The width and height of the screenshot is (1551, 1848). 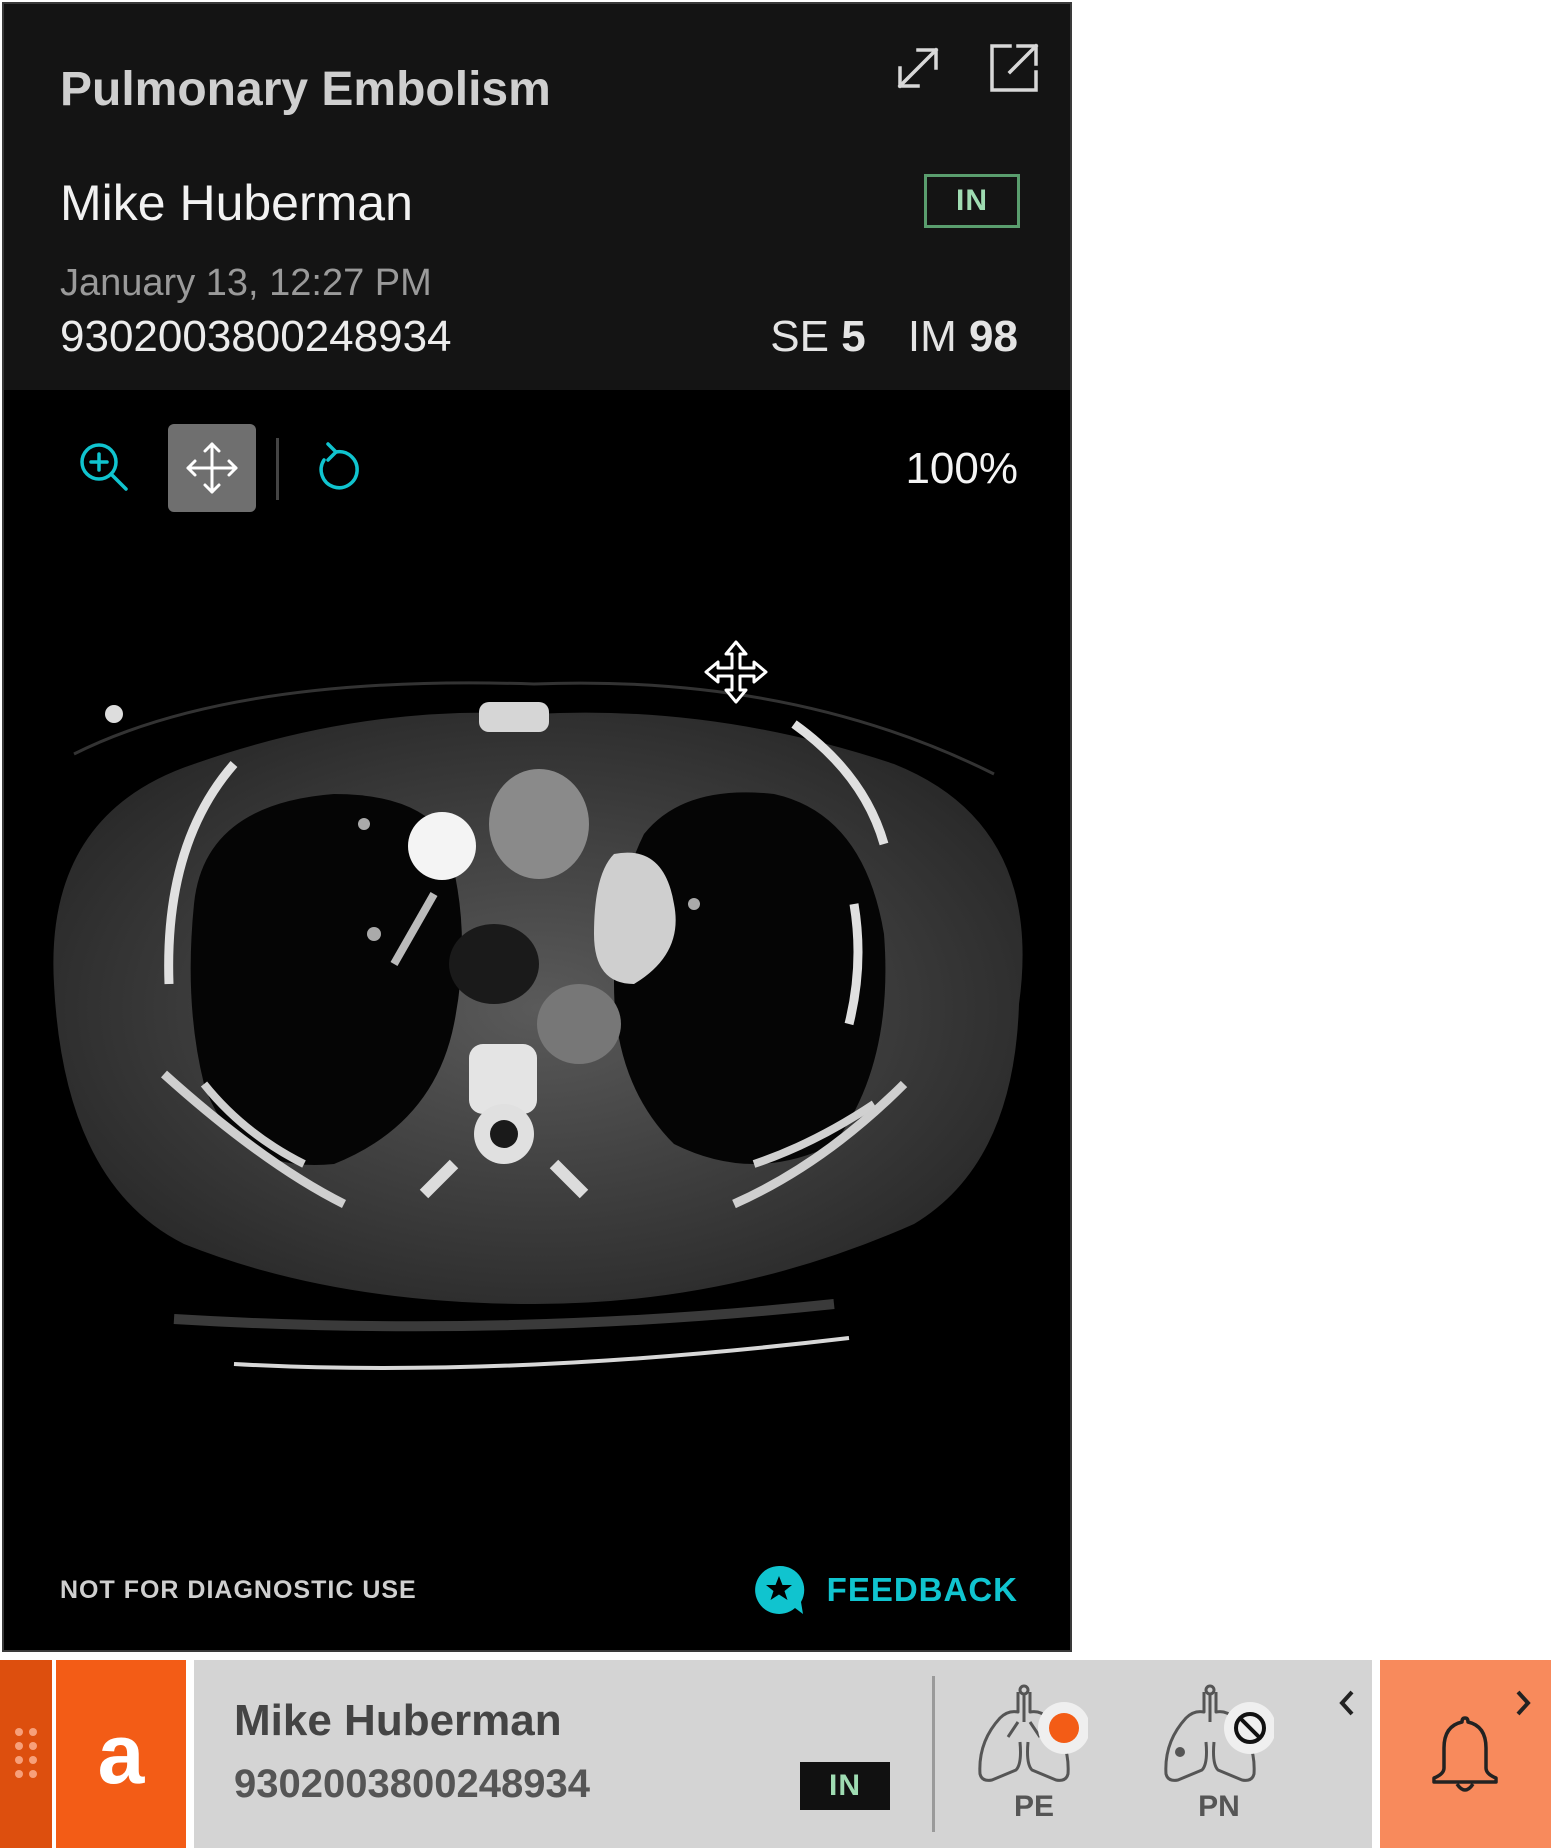 I want to click on zoom-level: 100%, so click(x=961, y=468).